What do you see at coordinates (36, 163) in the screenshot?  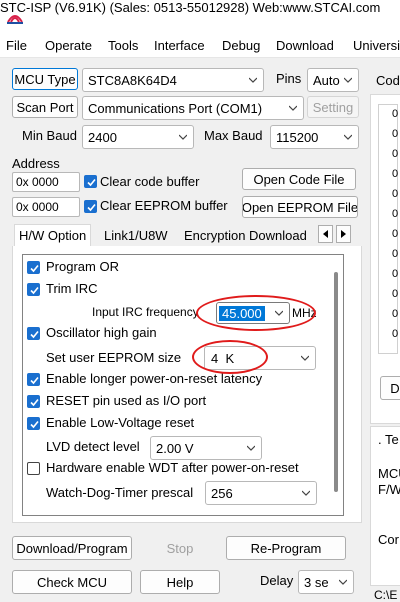 I see `address-label: Address` at bounding box center [36, 163].